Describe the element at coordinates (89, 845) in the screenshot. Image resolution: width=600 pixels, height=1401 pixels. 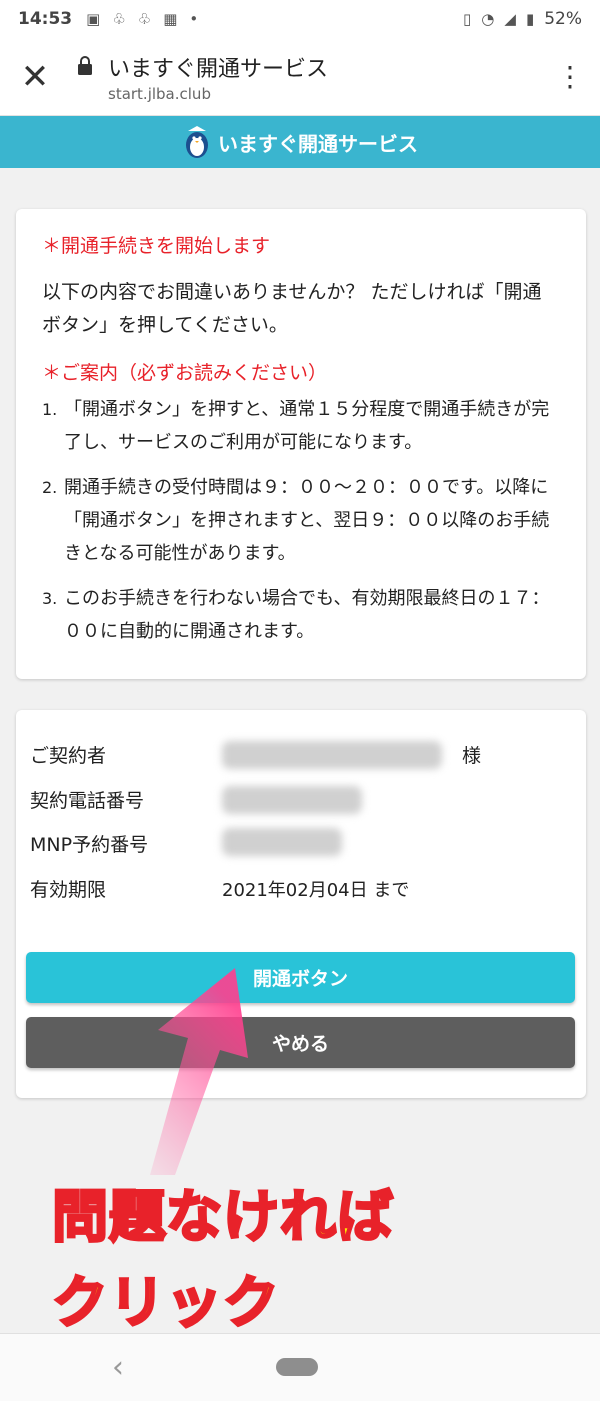
I see `mnp-label: MNP予約番号` at that location.